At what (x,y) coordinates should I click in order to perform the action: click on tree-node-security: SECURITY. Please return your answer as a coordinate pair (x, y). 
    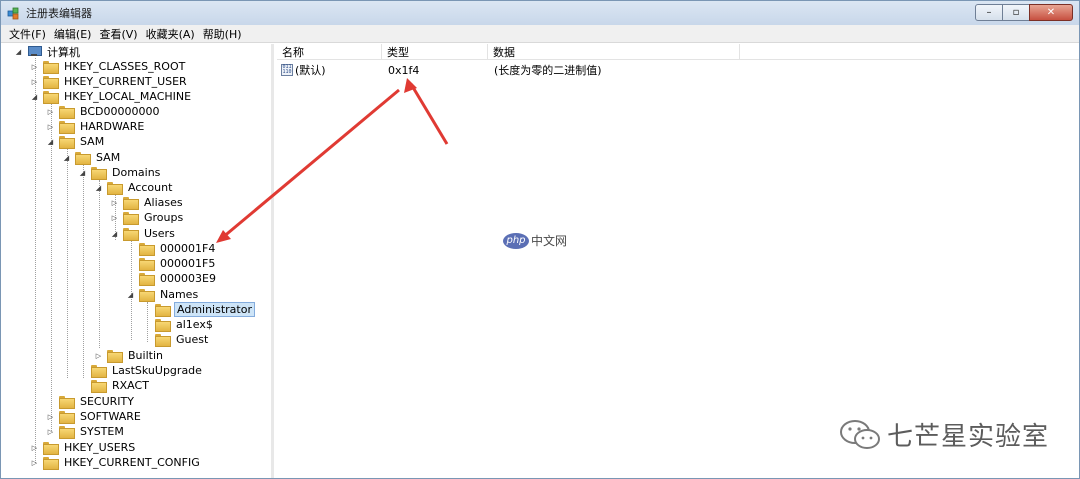
    Looking at the image, I should click on (91, 401).